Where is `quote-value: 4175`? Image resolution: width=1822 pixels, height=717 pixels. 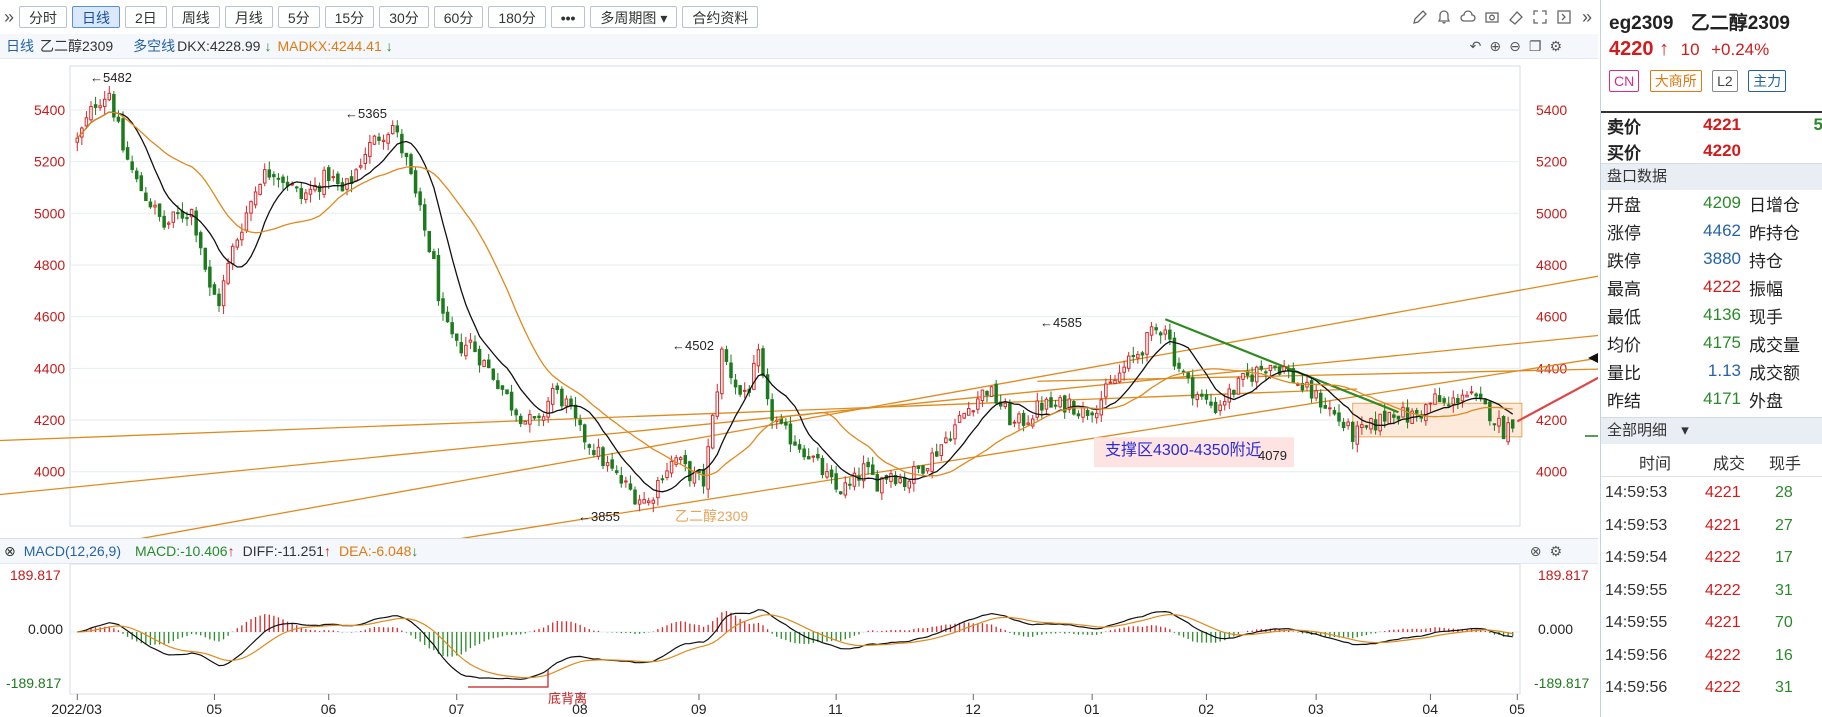 quote-value: 4175 is located at coordinates (1722, 342).